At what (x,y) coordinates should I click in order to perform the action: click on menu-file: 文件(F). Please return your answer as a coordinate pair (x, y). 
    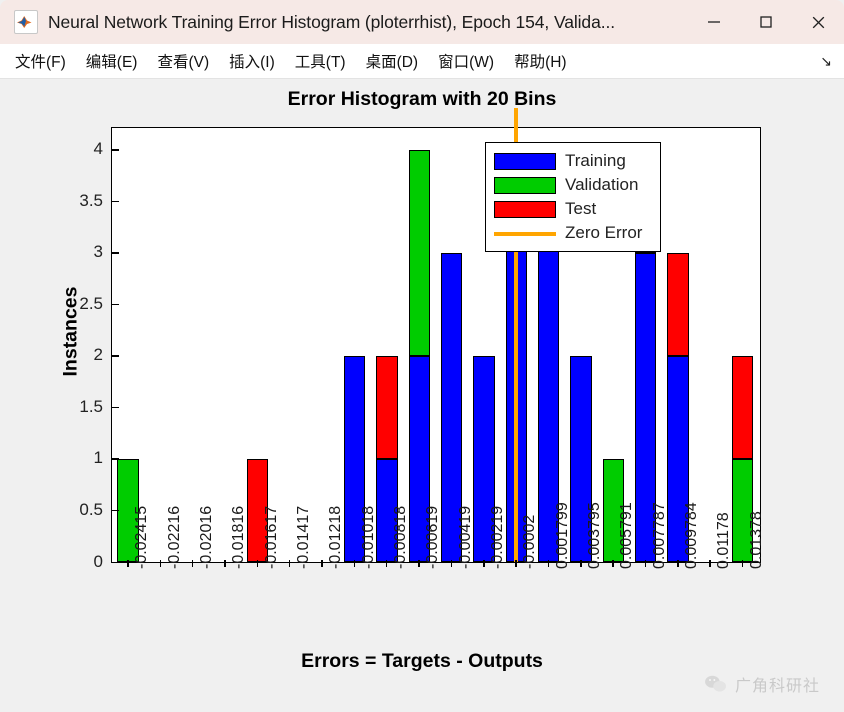
    Looking at the image, I should click on (40, 61).